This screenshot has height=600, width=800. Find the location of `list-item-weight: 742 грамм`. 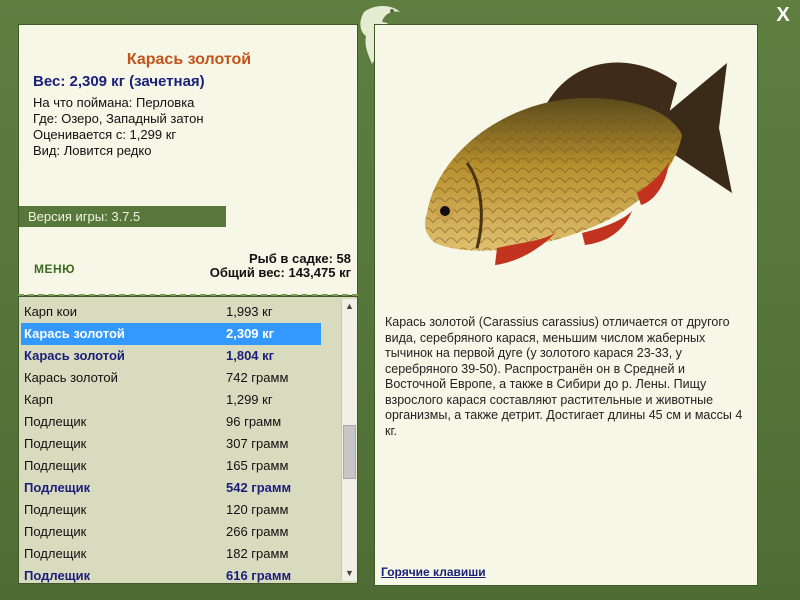

list-item-weight: 742 грамм is located at coordinates (257, 377).